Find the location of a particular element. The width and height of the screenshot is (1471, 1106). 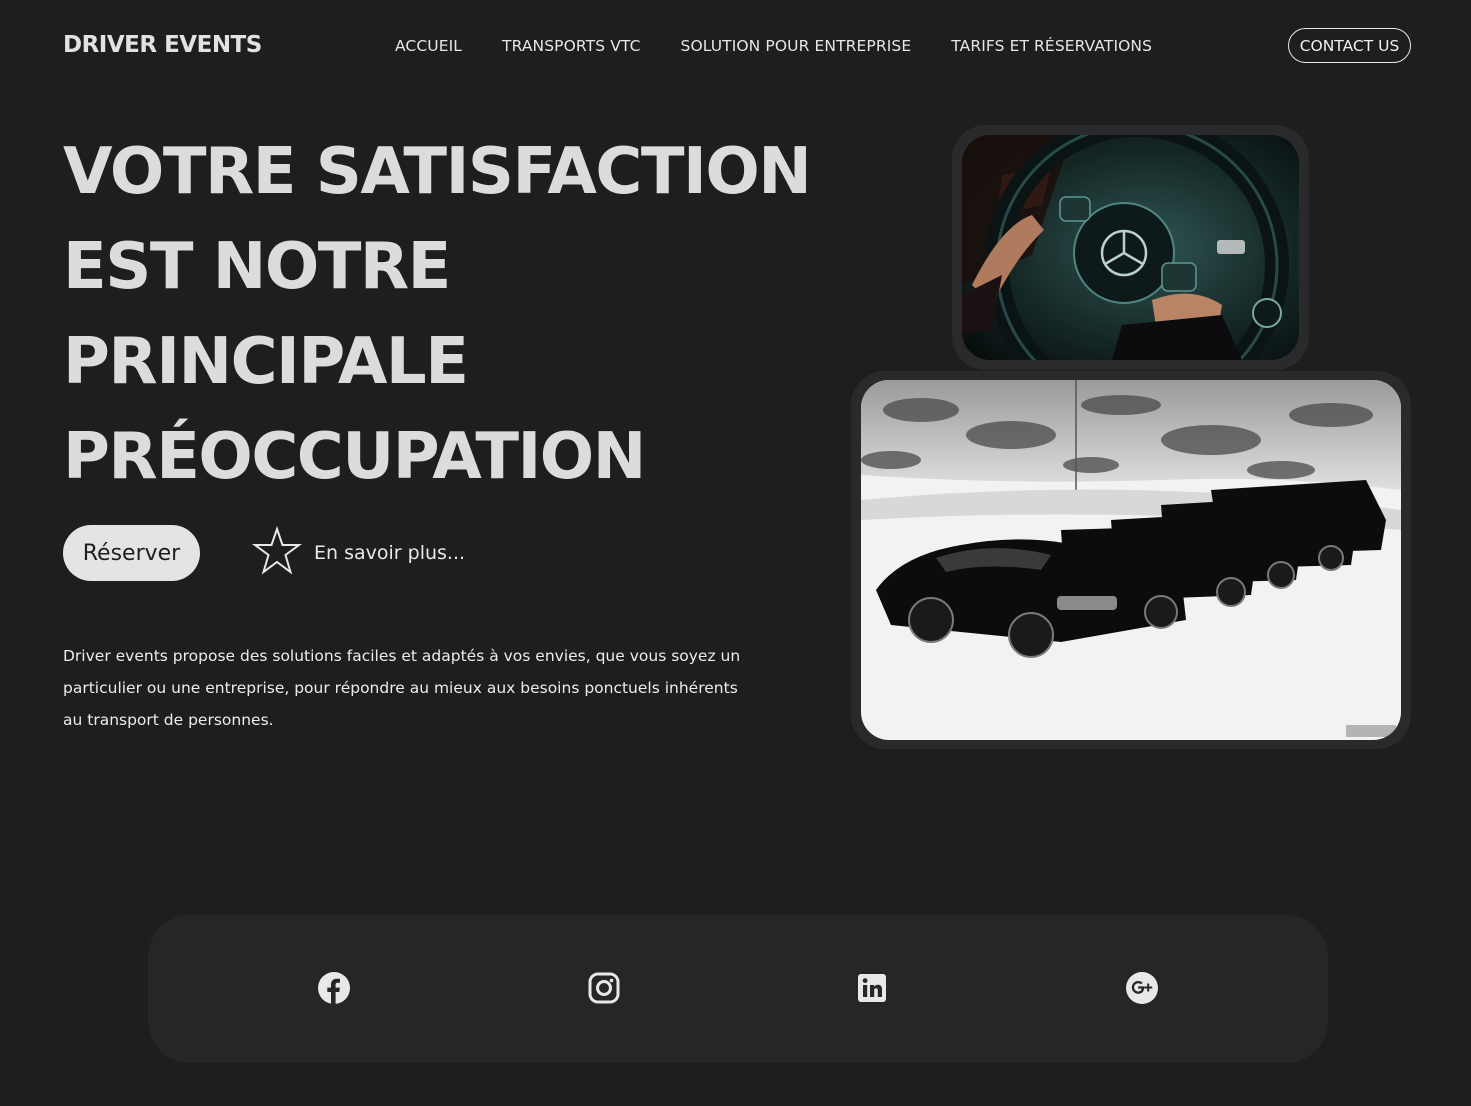

hero-title-line: EST NOTRE is located at coordinates (257, 267).